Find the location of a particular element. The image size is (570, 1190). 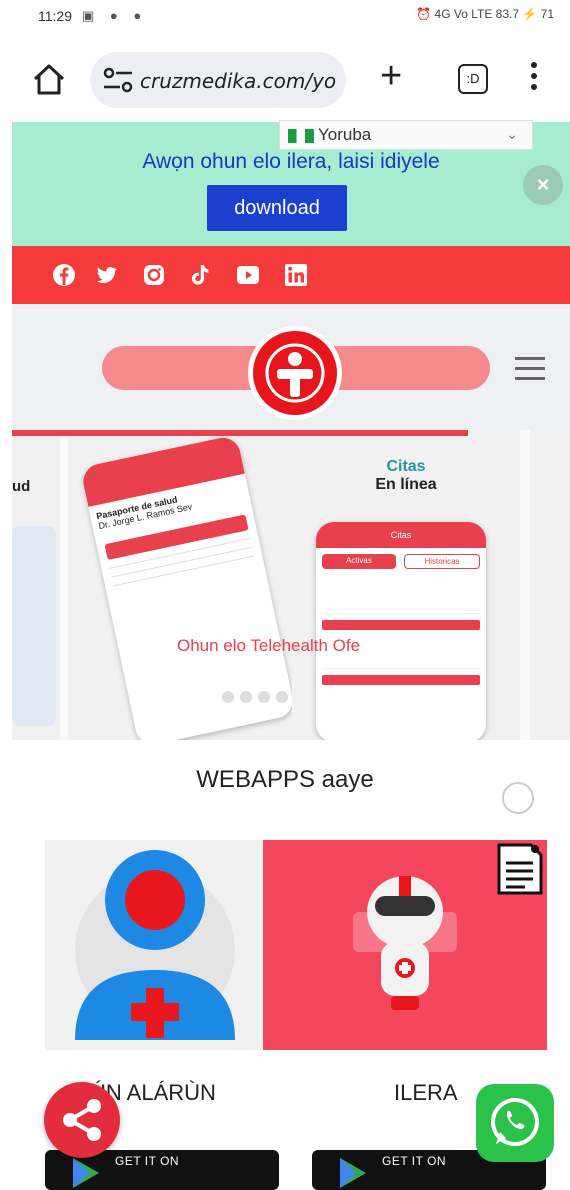

browser-toolbar: cruzmedika.com/yo + :D is located at coordinates (285, 79).